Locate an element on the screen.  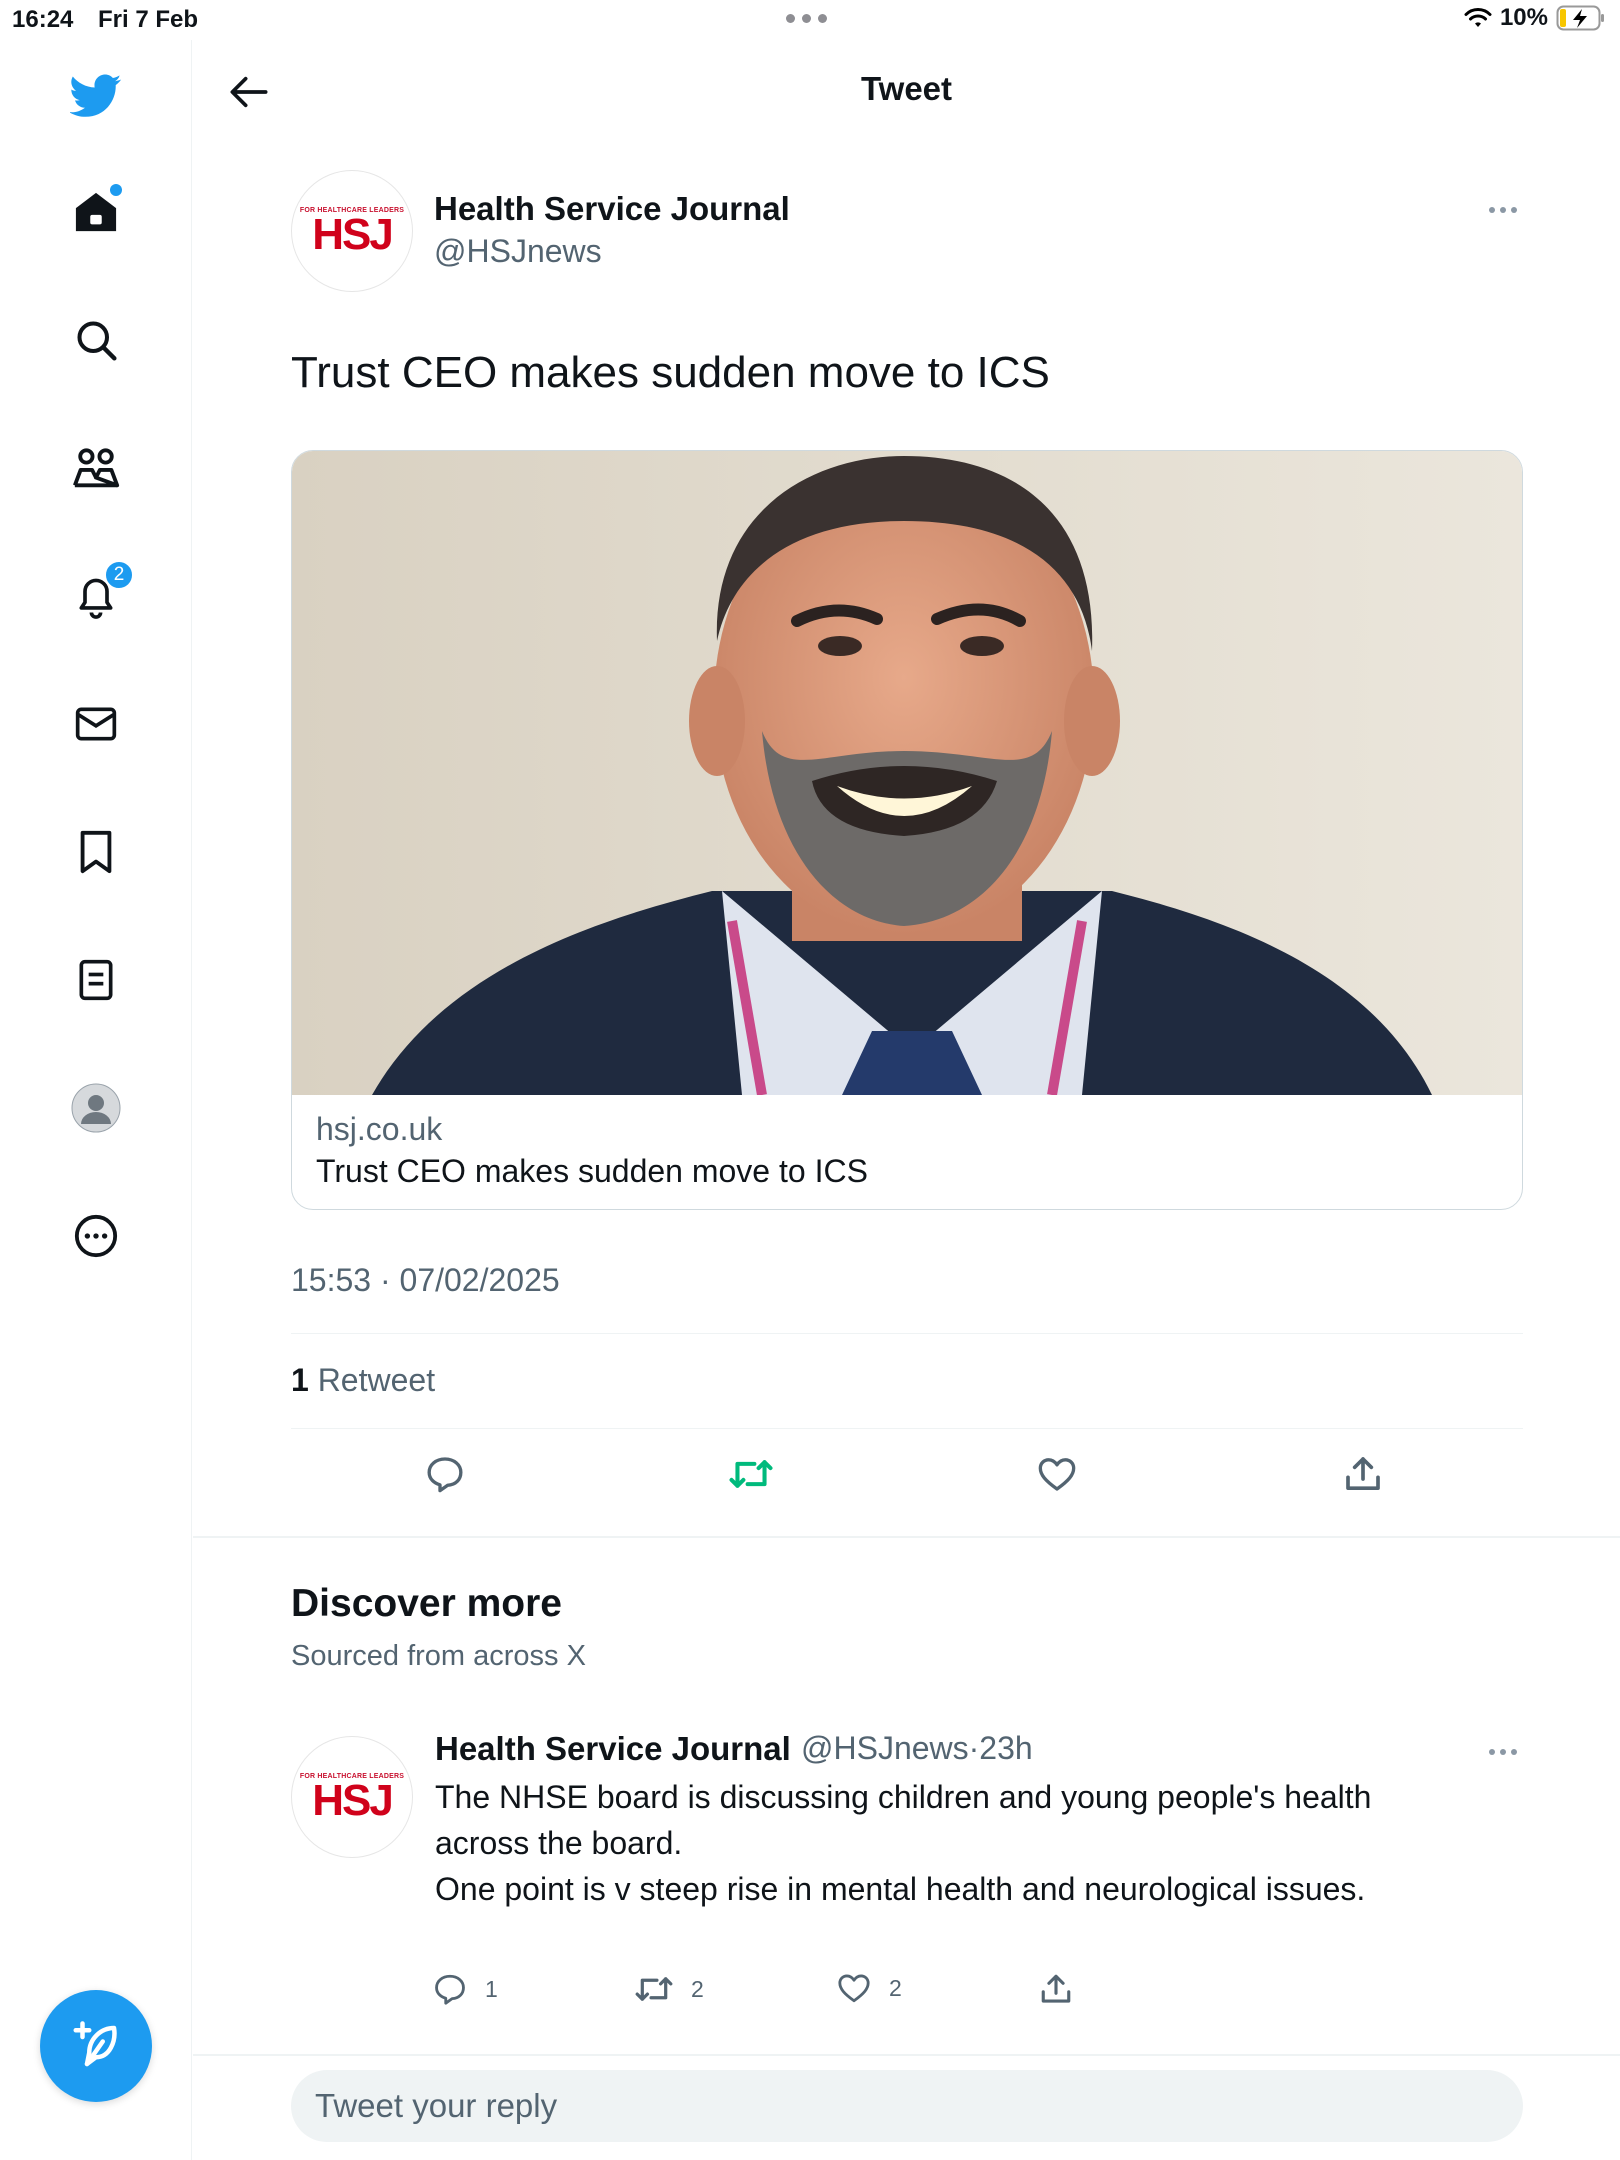
related-tweet-line: across the board. is located at coordinates (559, 1843).